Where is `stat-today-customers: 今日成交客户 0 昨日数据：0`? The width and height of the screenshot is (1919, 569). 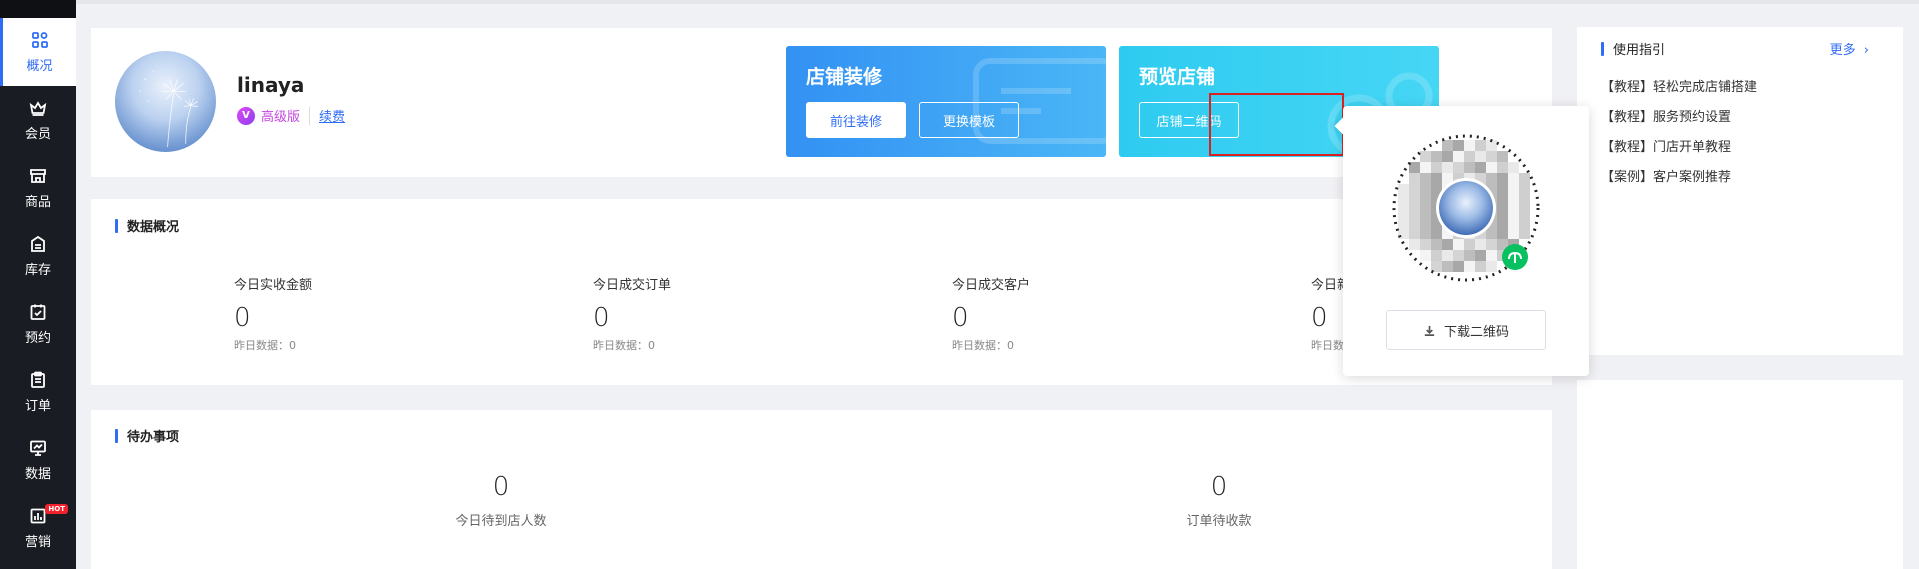 stat-today-customers: 今日成交客户 0 昨日数据：0 is located at coordinates (991, 313).